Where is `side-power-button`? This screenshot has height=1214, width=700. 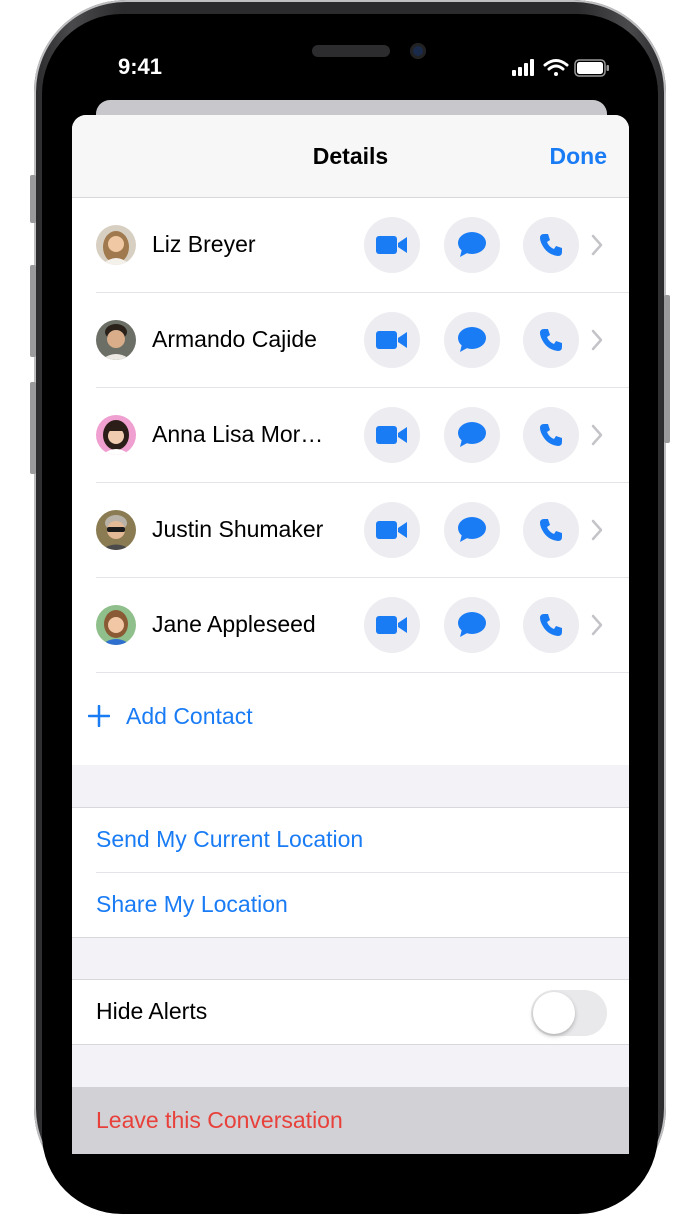
side-power-button is located at coordinates (667, 369).